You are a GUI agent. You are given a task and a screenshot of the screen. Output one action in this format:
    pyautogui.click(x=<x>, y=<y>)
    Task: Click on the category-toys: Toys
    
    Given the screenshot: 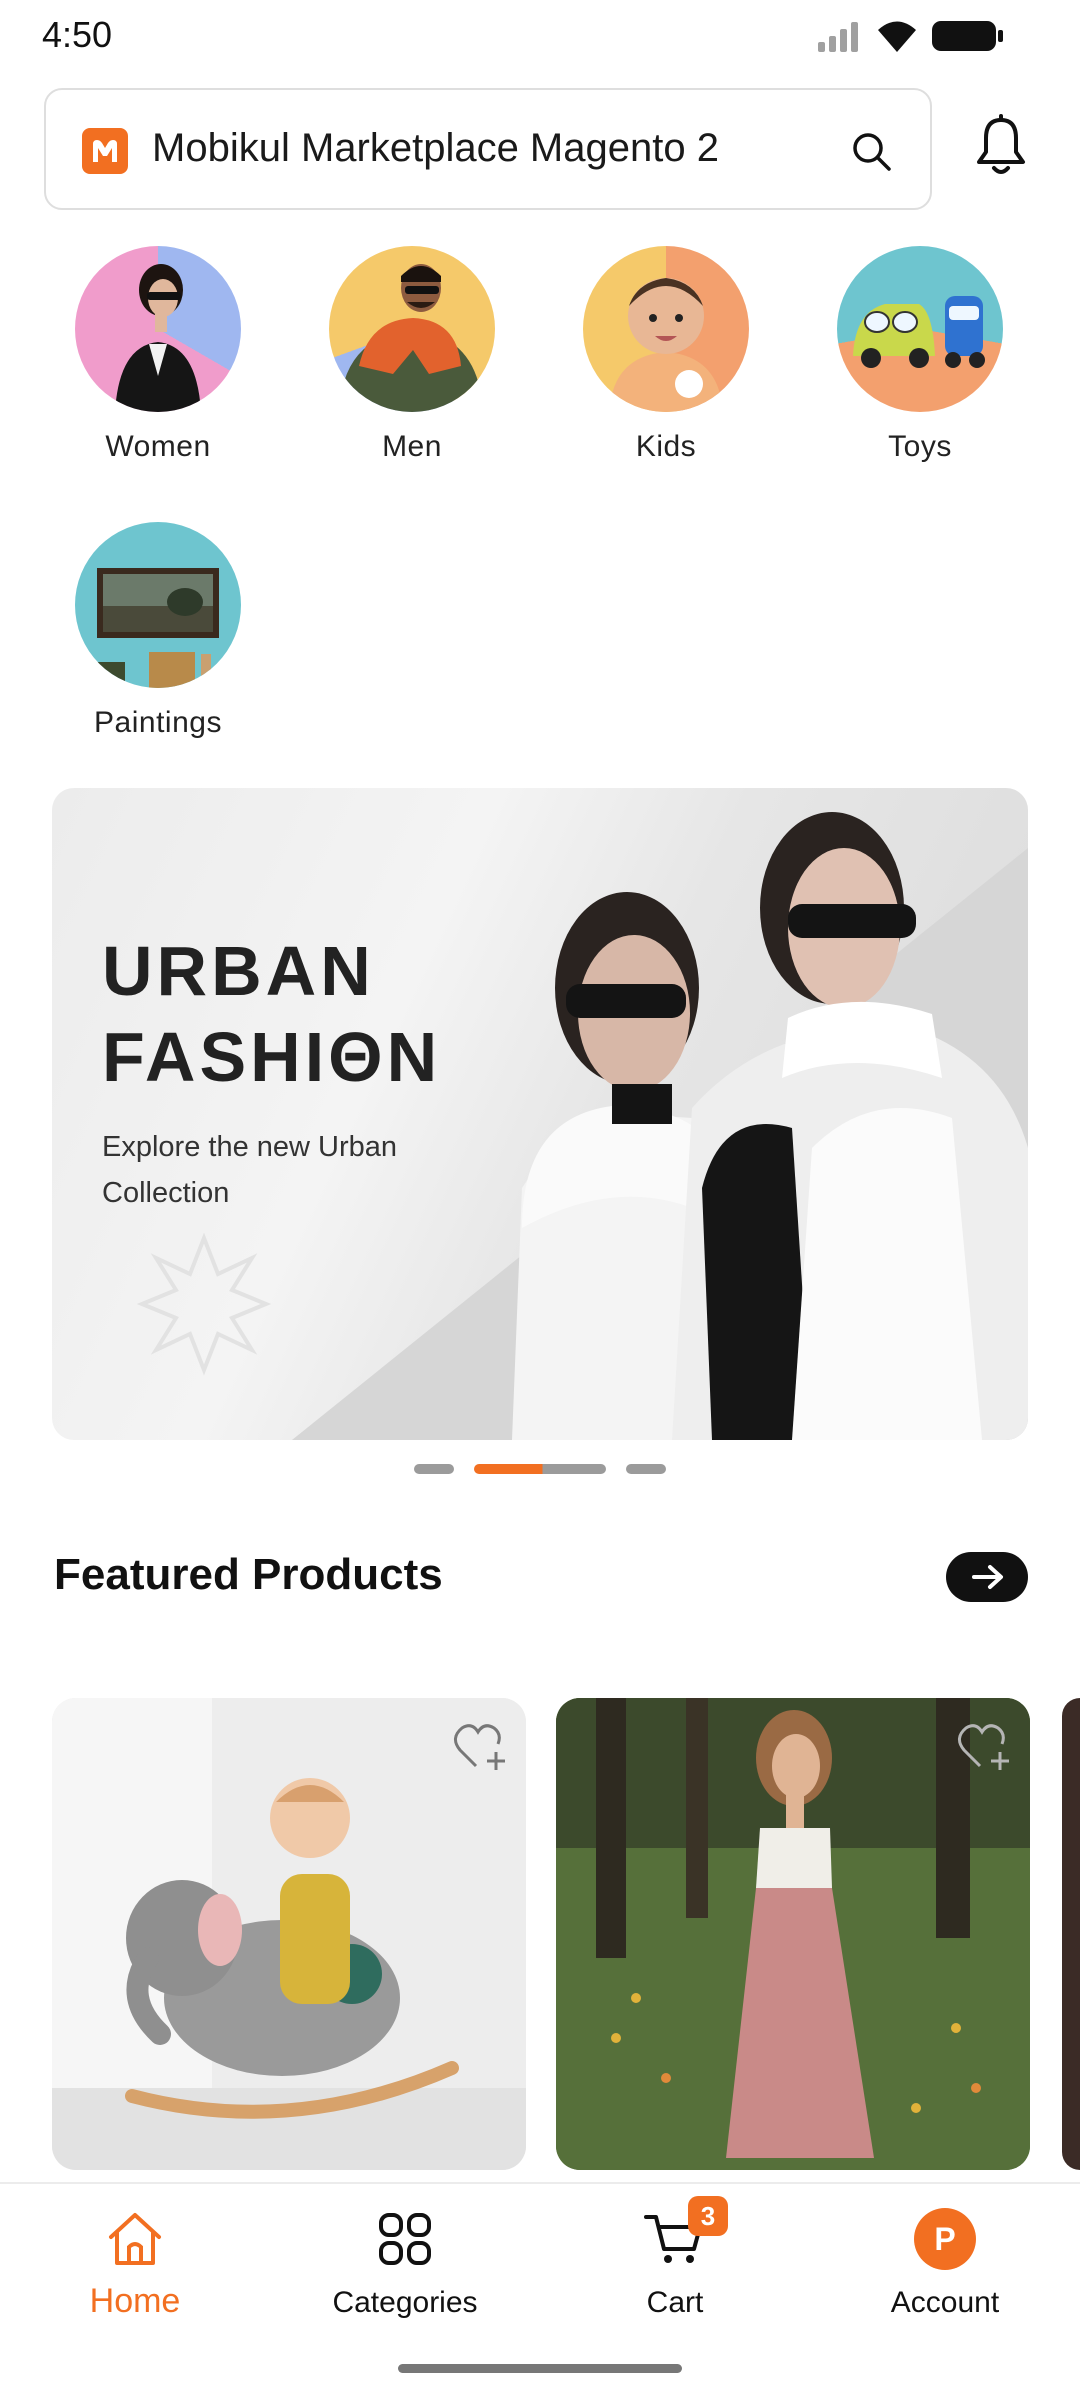 What is the action you would take?
    pyautogui.click(x=920, y=355)
    